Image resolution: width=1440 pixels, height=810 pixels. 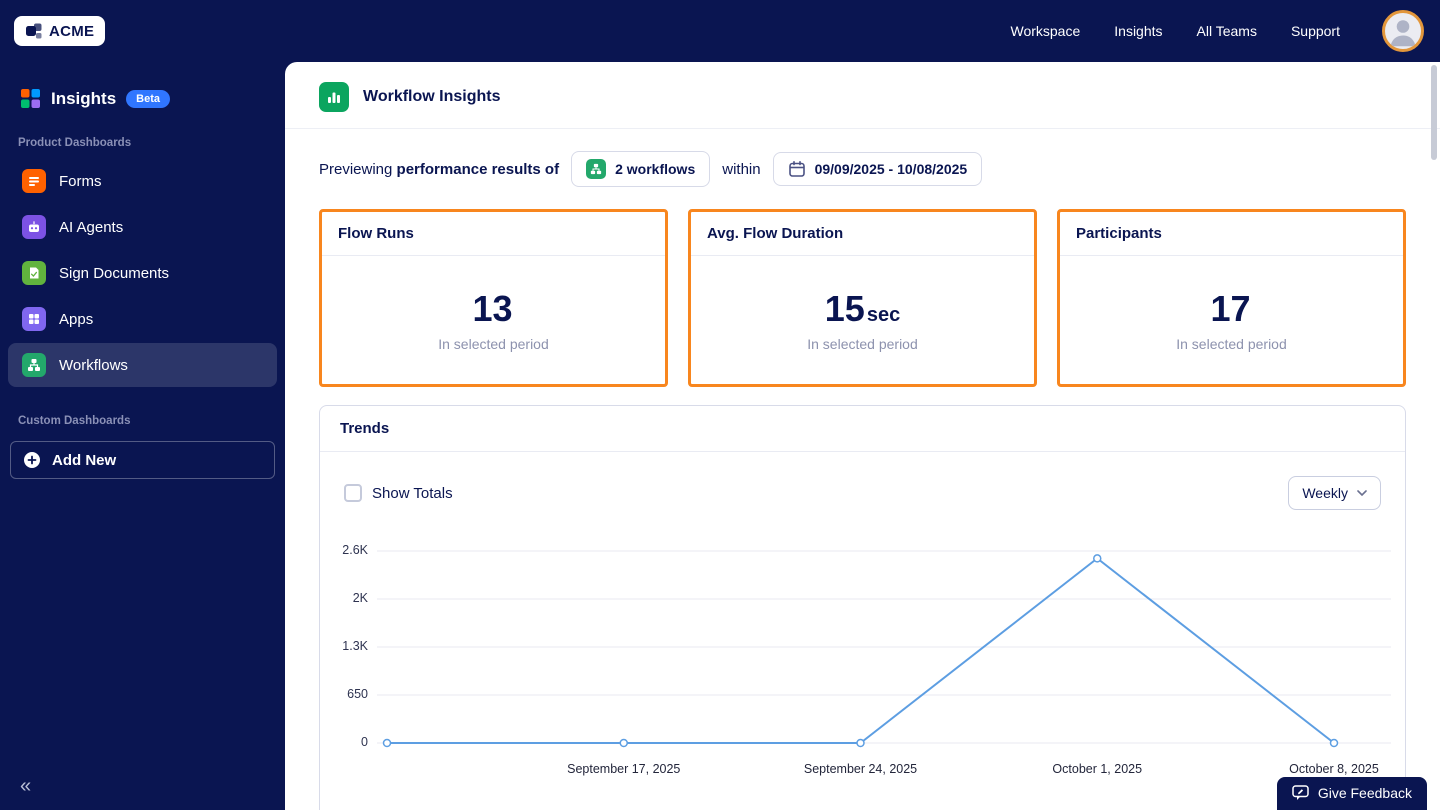 I want to click on stat-value: 17, so click(x=1230, y=308).